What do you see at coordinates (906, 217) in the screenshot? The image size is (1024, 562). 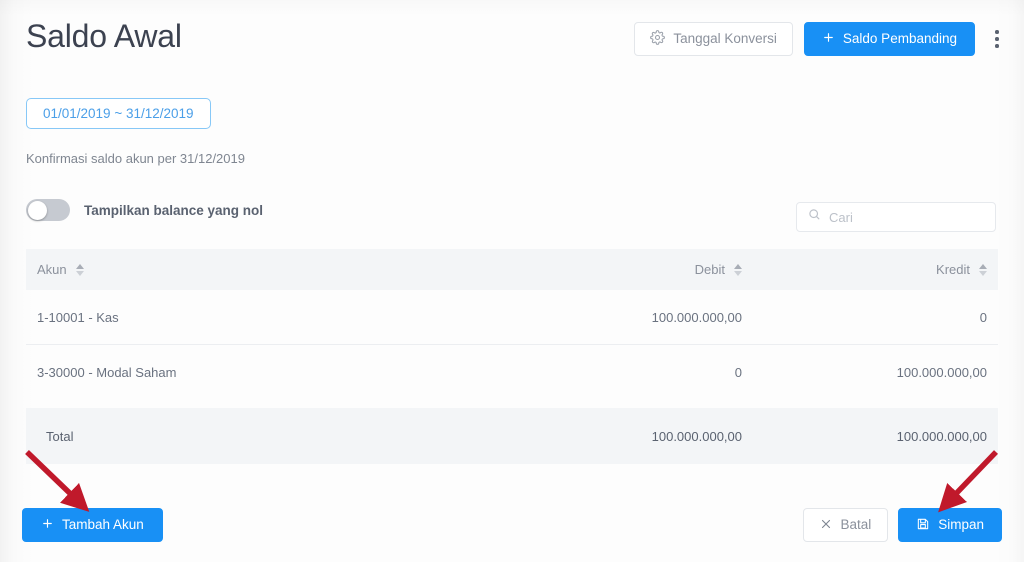 I see `search-input` at bounding box center [906, 217].